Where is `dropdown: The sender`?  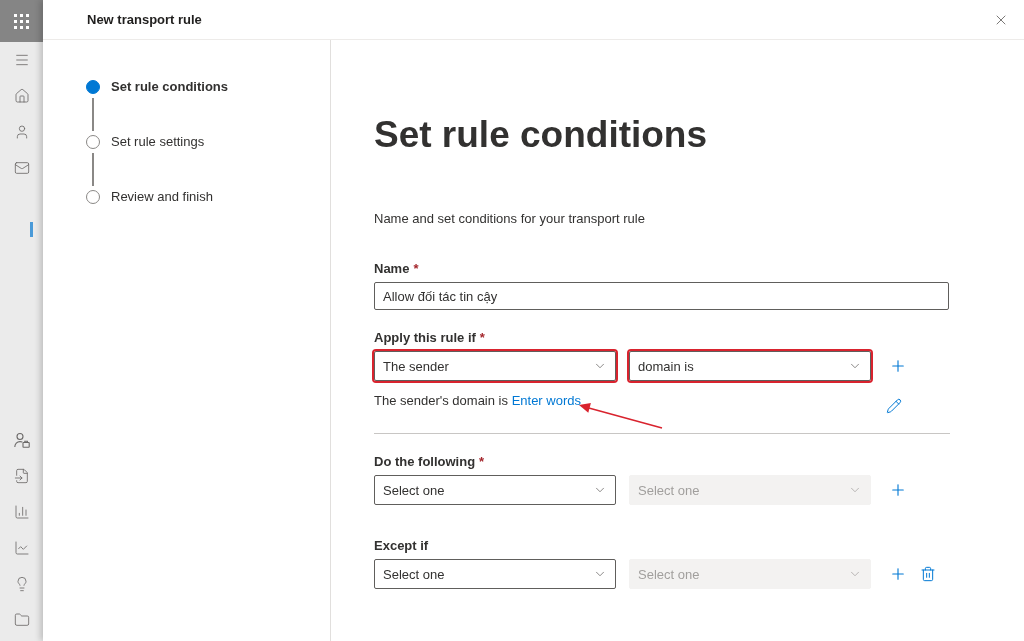 dropdown: The sender is located at coordinates (495, 366).